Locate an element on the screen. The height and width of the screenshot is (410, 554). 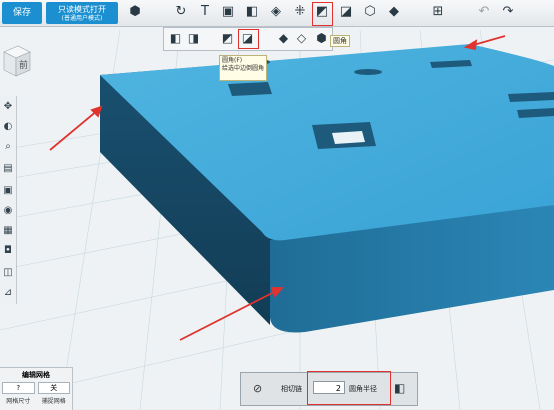
fillet-tool-icon: ◧ is located at coordinates (400, 388).